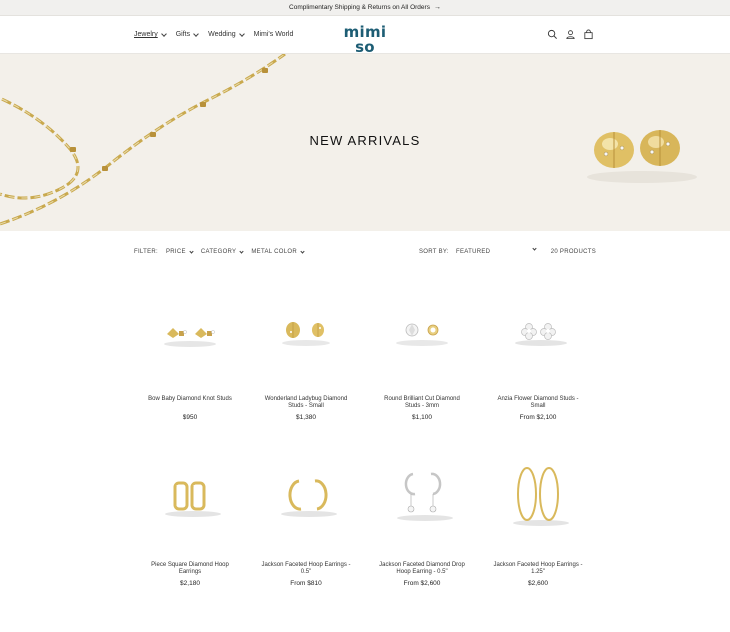  I want to click on product-price: $1,100, so click(422, 417).